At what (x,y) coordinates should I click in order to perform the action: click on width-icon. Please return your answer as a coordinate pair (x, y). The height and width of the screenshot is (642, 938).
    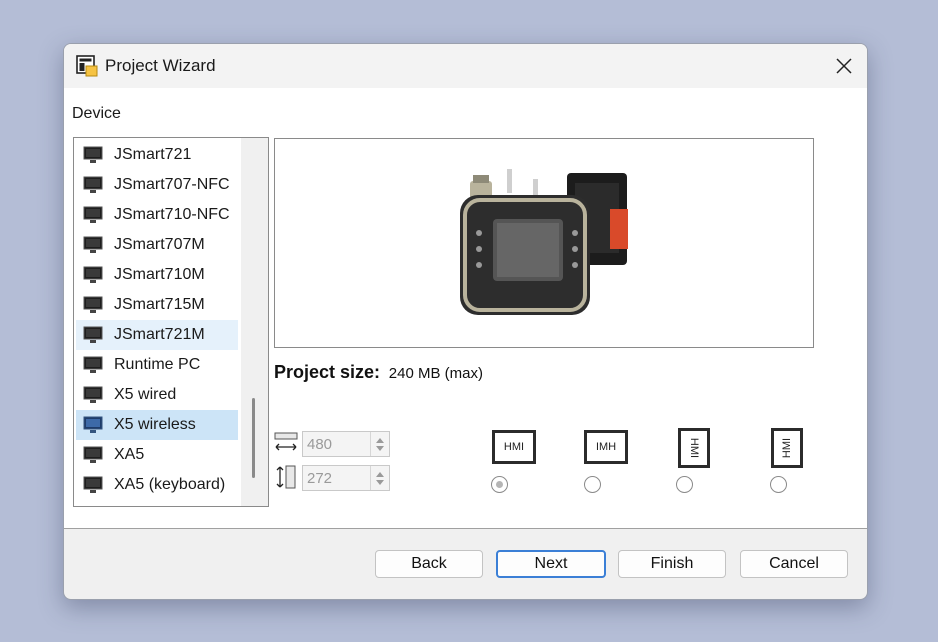
    Looking at the image, I should click on (286, 441).